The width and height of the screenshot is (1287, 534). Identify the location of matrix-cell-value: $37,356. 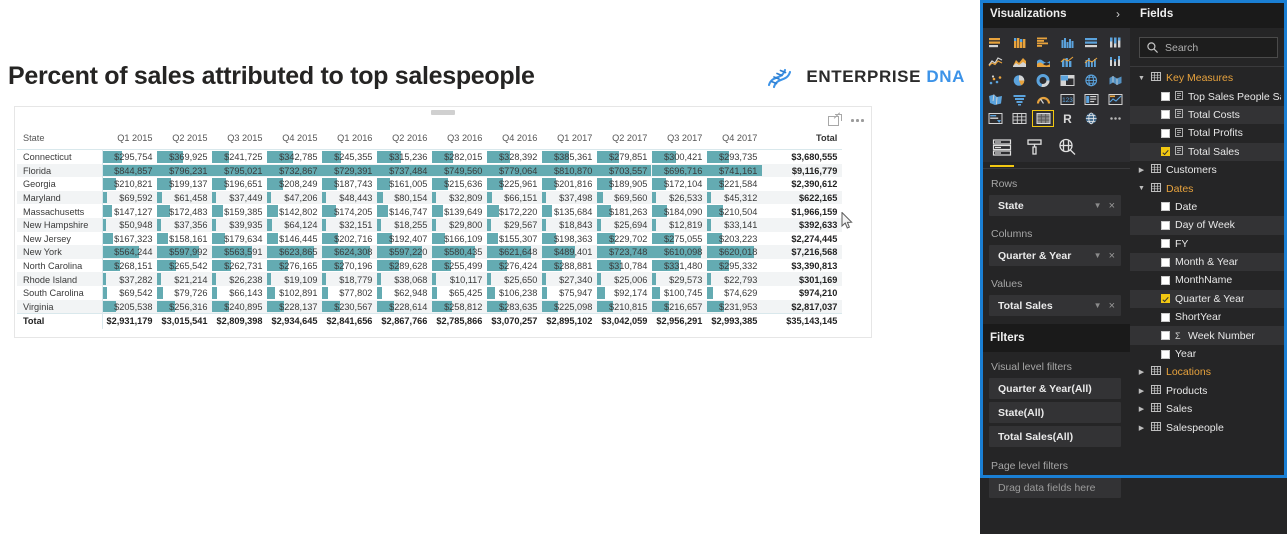
(184, 225).